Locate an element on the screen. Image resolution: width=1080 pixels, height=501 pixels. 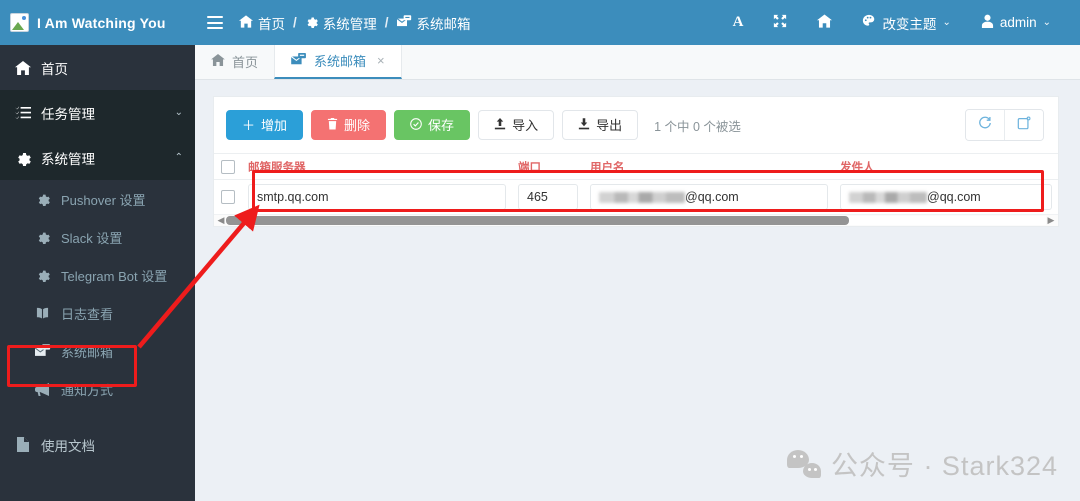
import-button: 导入 is located at coordinates (516, 125).